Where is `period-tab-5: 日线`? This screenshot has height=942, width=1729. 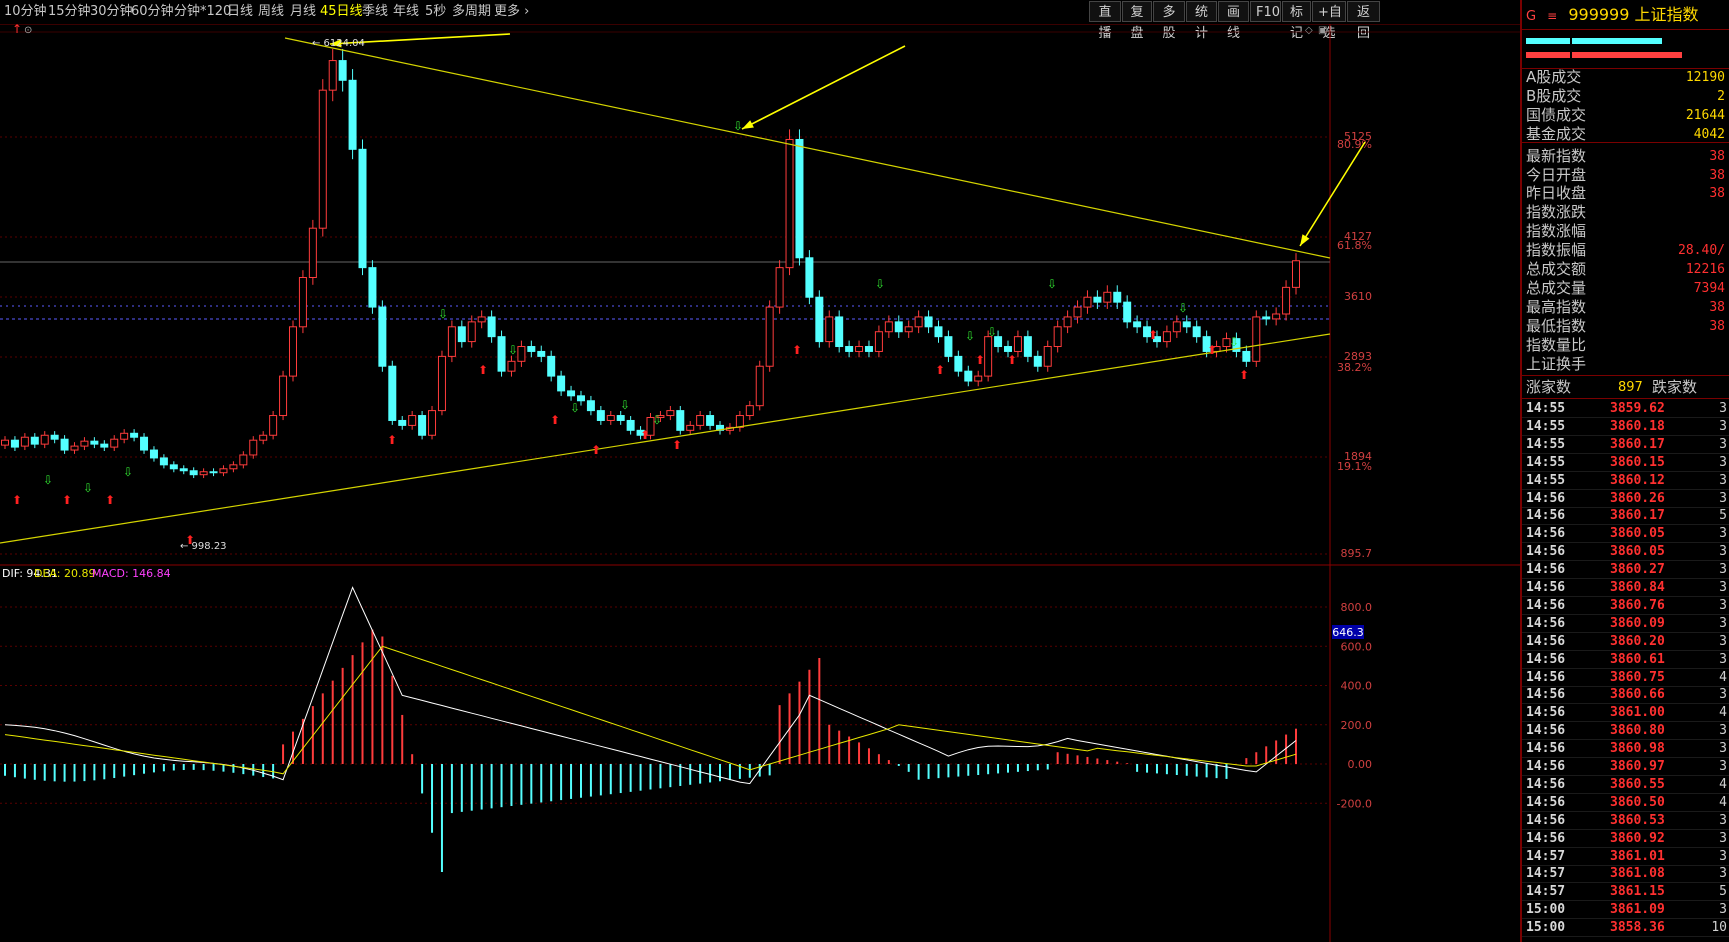 period-tab-5: 日线 is located at coordinates (240, 12).